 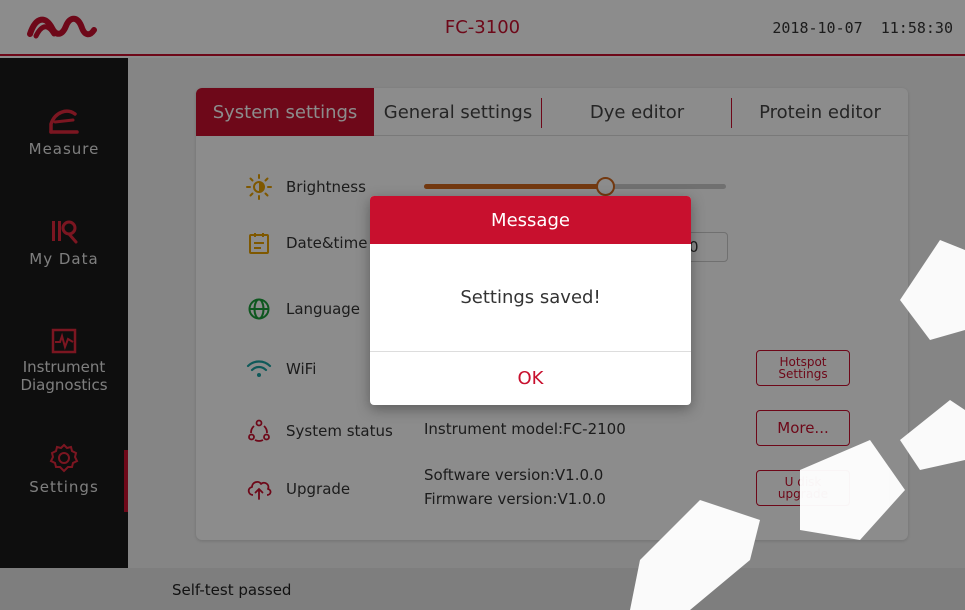 I want to click on message-dialog: Message Settings saved! OK, so click(x=530, y=300).